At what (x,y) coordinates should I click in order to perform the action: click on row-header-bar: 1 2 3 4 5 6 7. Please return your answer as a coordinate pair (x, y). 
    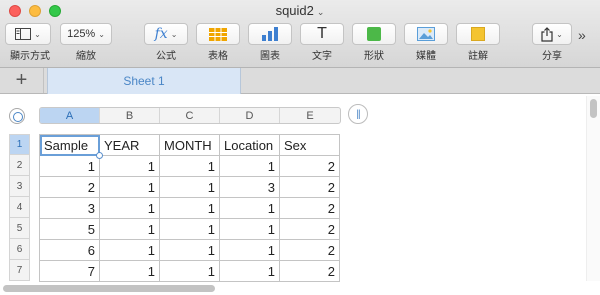
    Looking at the image, I should click on (19, 207).